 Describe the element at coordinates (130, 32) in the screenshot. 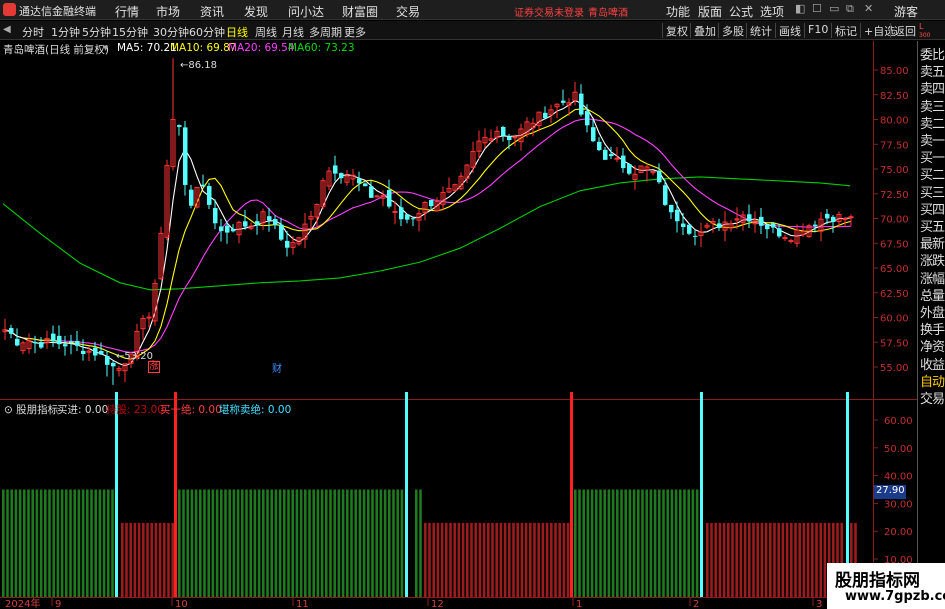

I see `period-15min: 15分钟` at that location.